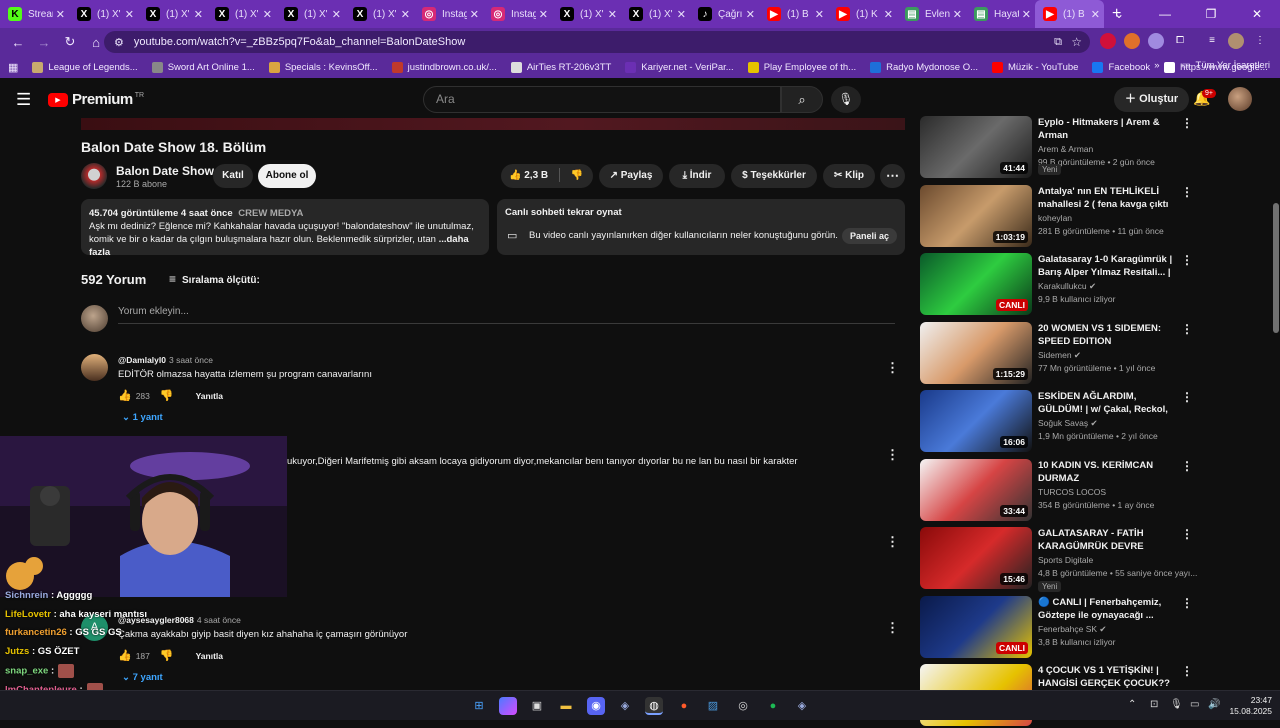 Image resolution: width=1280 pixels, height=728 pixels. What do you see at coordinates (743, 706) in the screenshot?
I see `github-icon: ◎` at bounding box center [743, 706].